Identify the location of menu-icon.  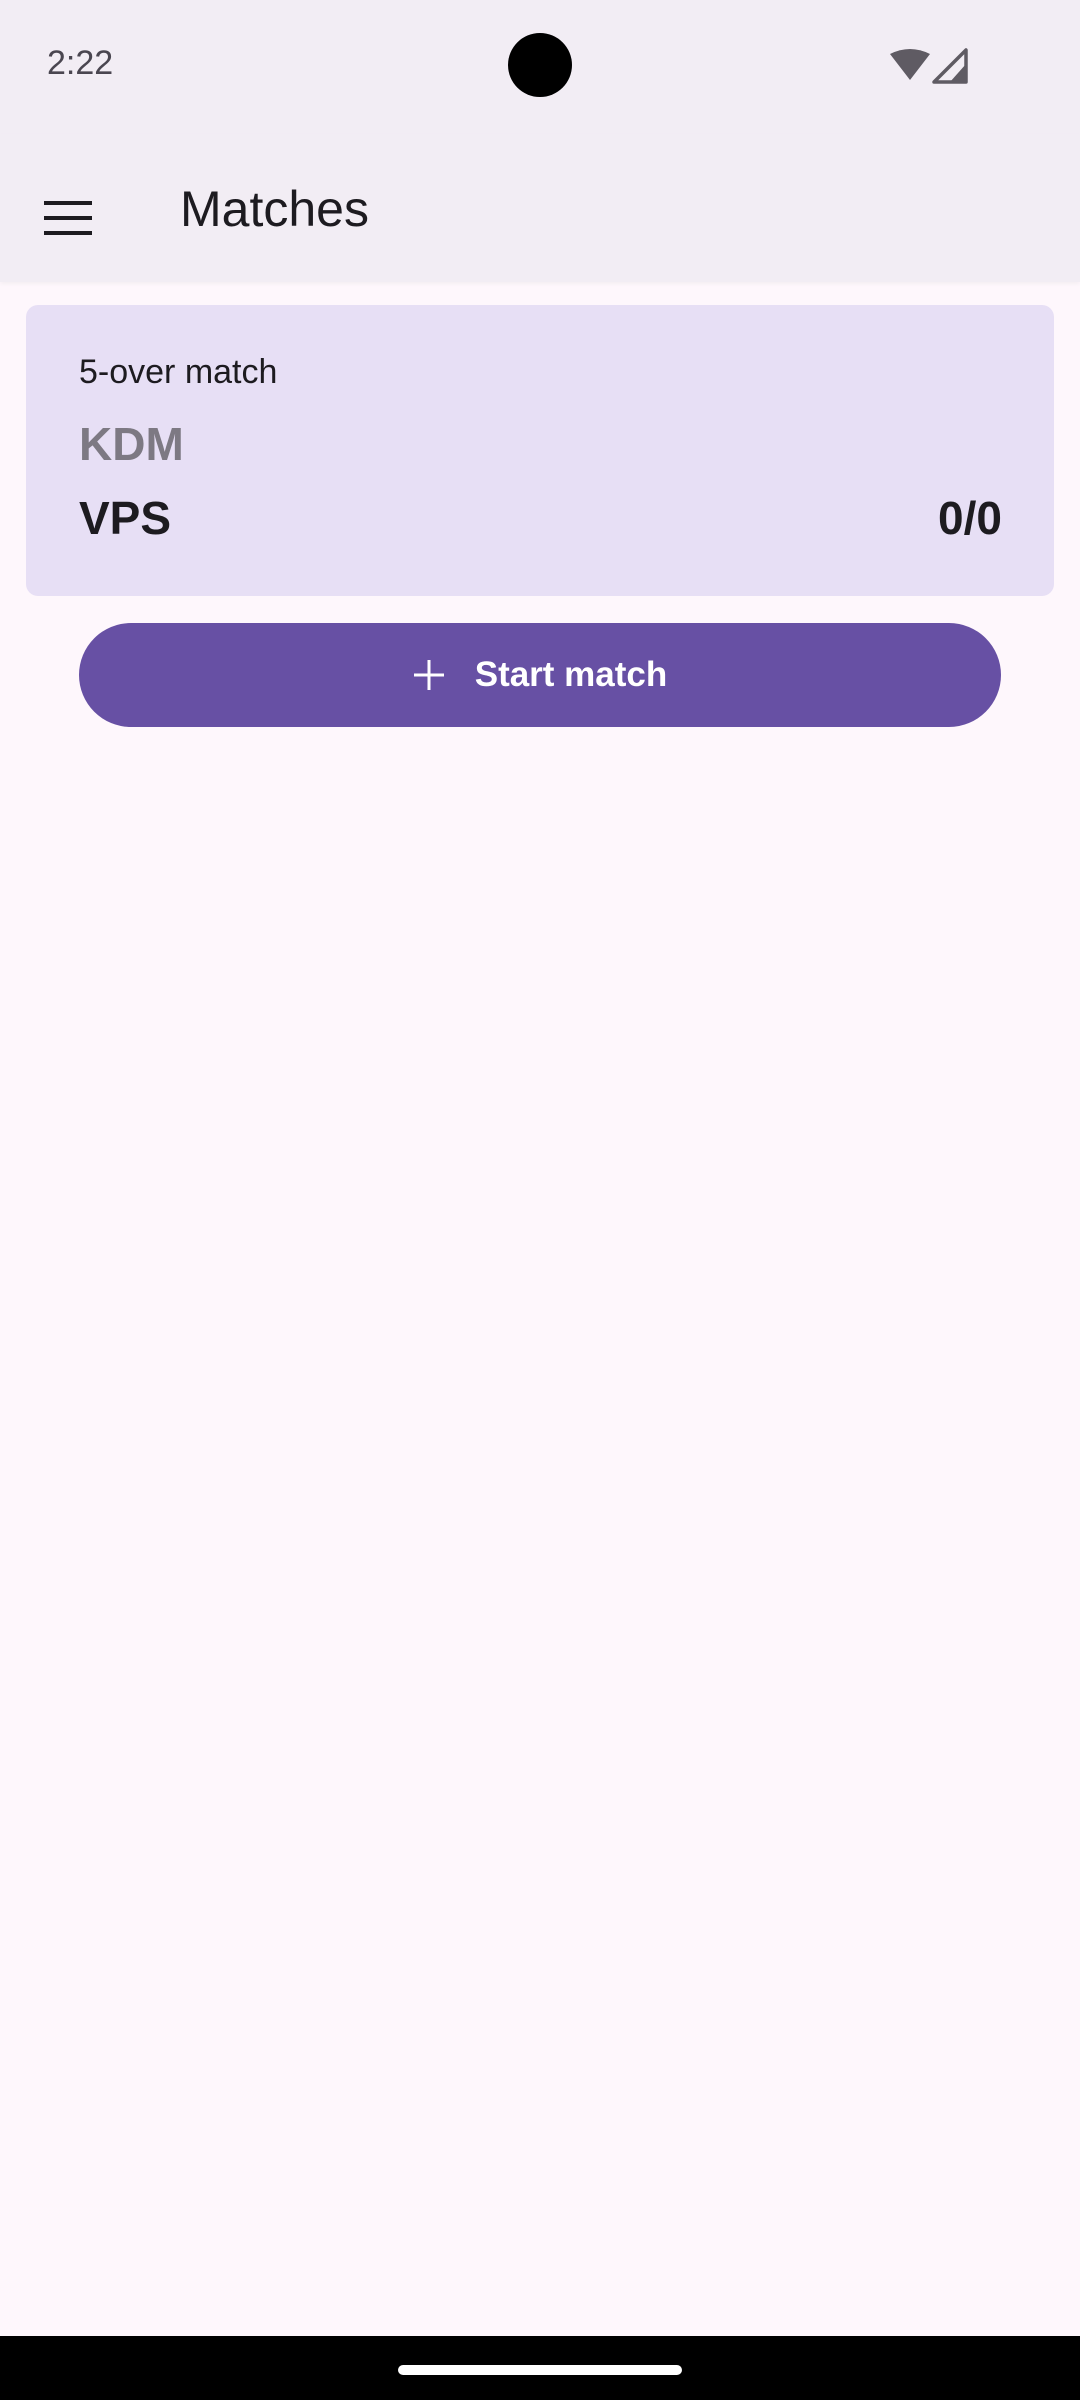
(68, 218).